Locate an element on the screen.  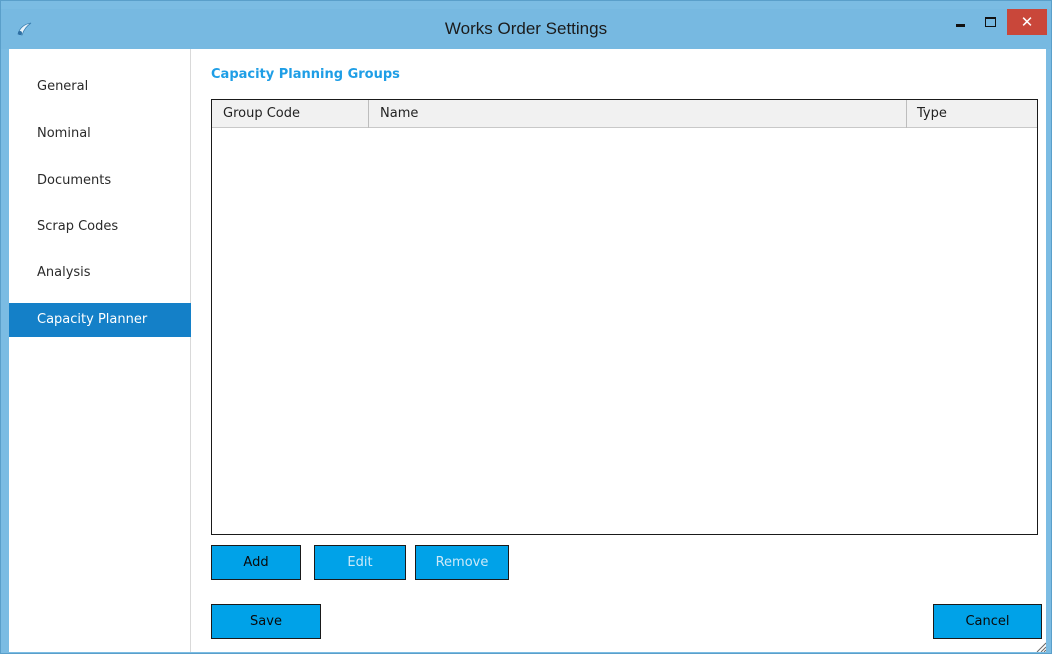
window-title: Works Order Settings is located at coordinates (526, 28).